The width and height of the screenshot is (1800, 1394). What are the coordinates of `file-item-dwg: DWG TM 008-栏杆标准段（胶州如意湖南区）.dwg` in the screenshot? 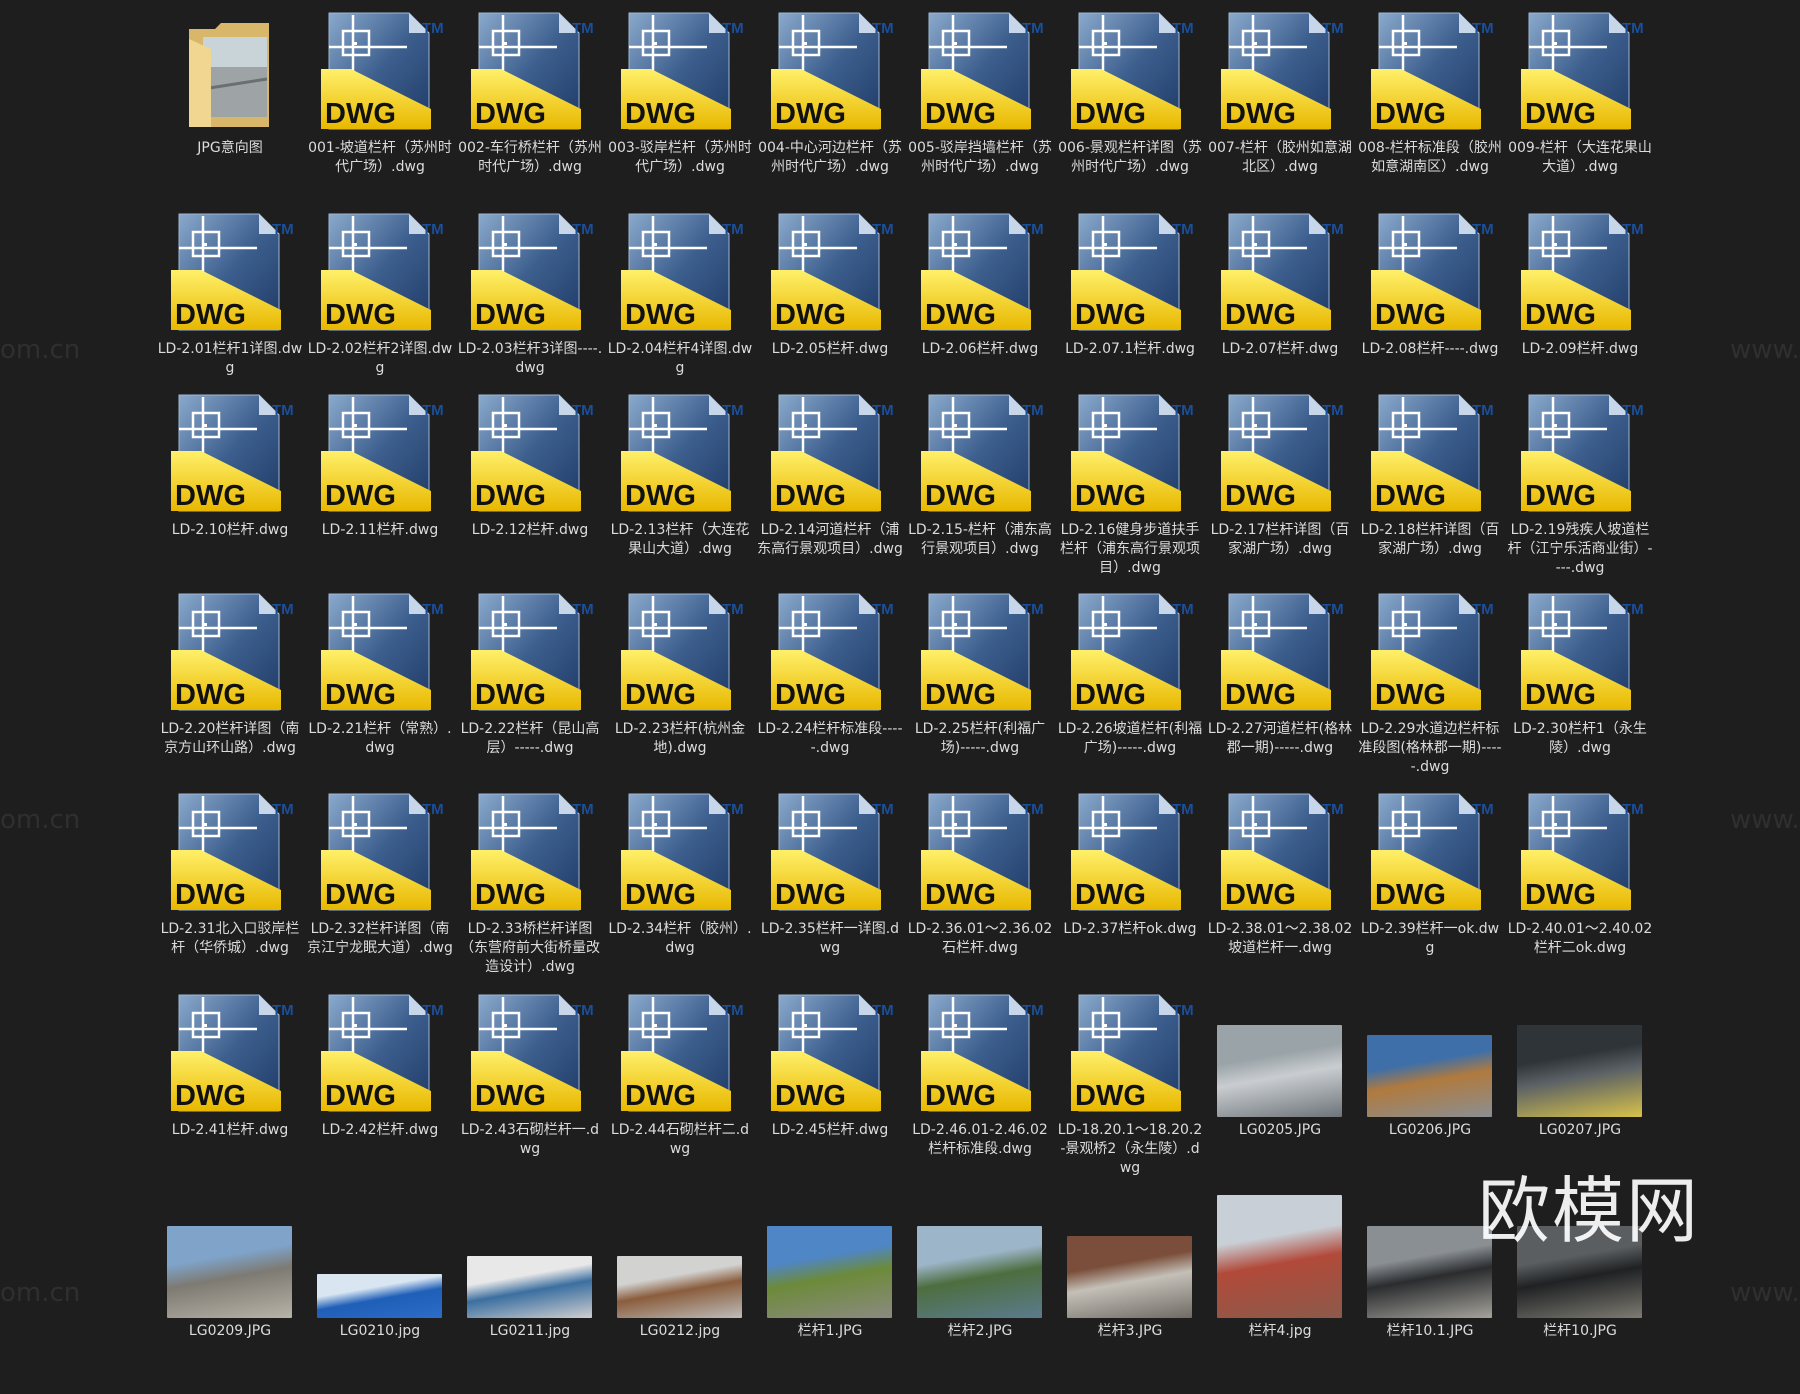 It's located at (1430, 111).